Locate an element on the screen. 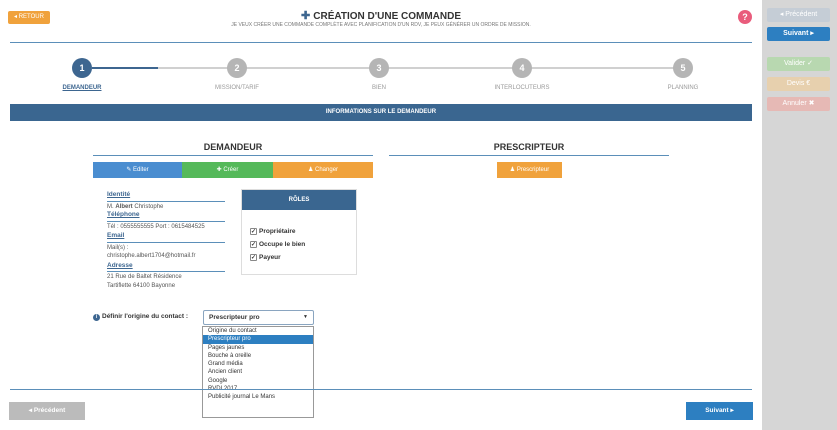 This screenshot has height=430, width=837. step-track-active is located at coordinates (125, 68).